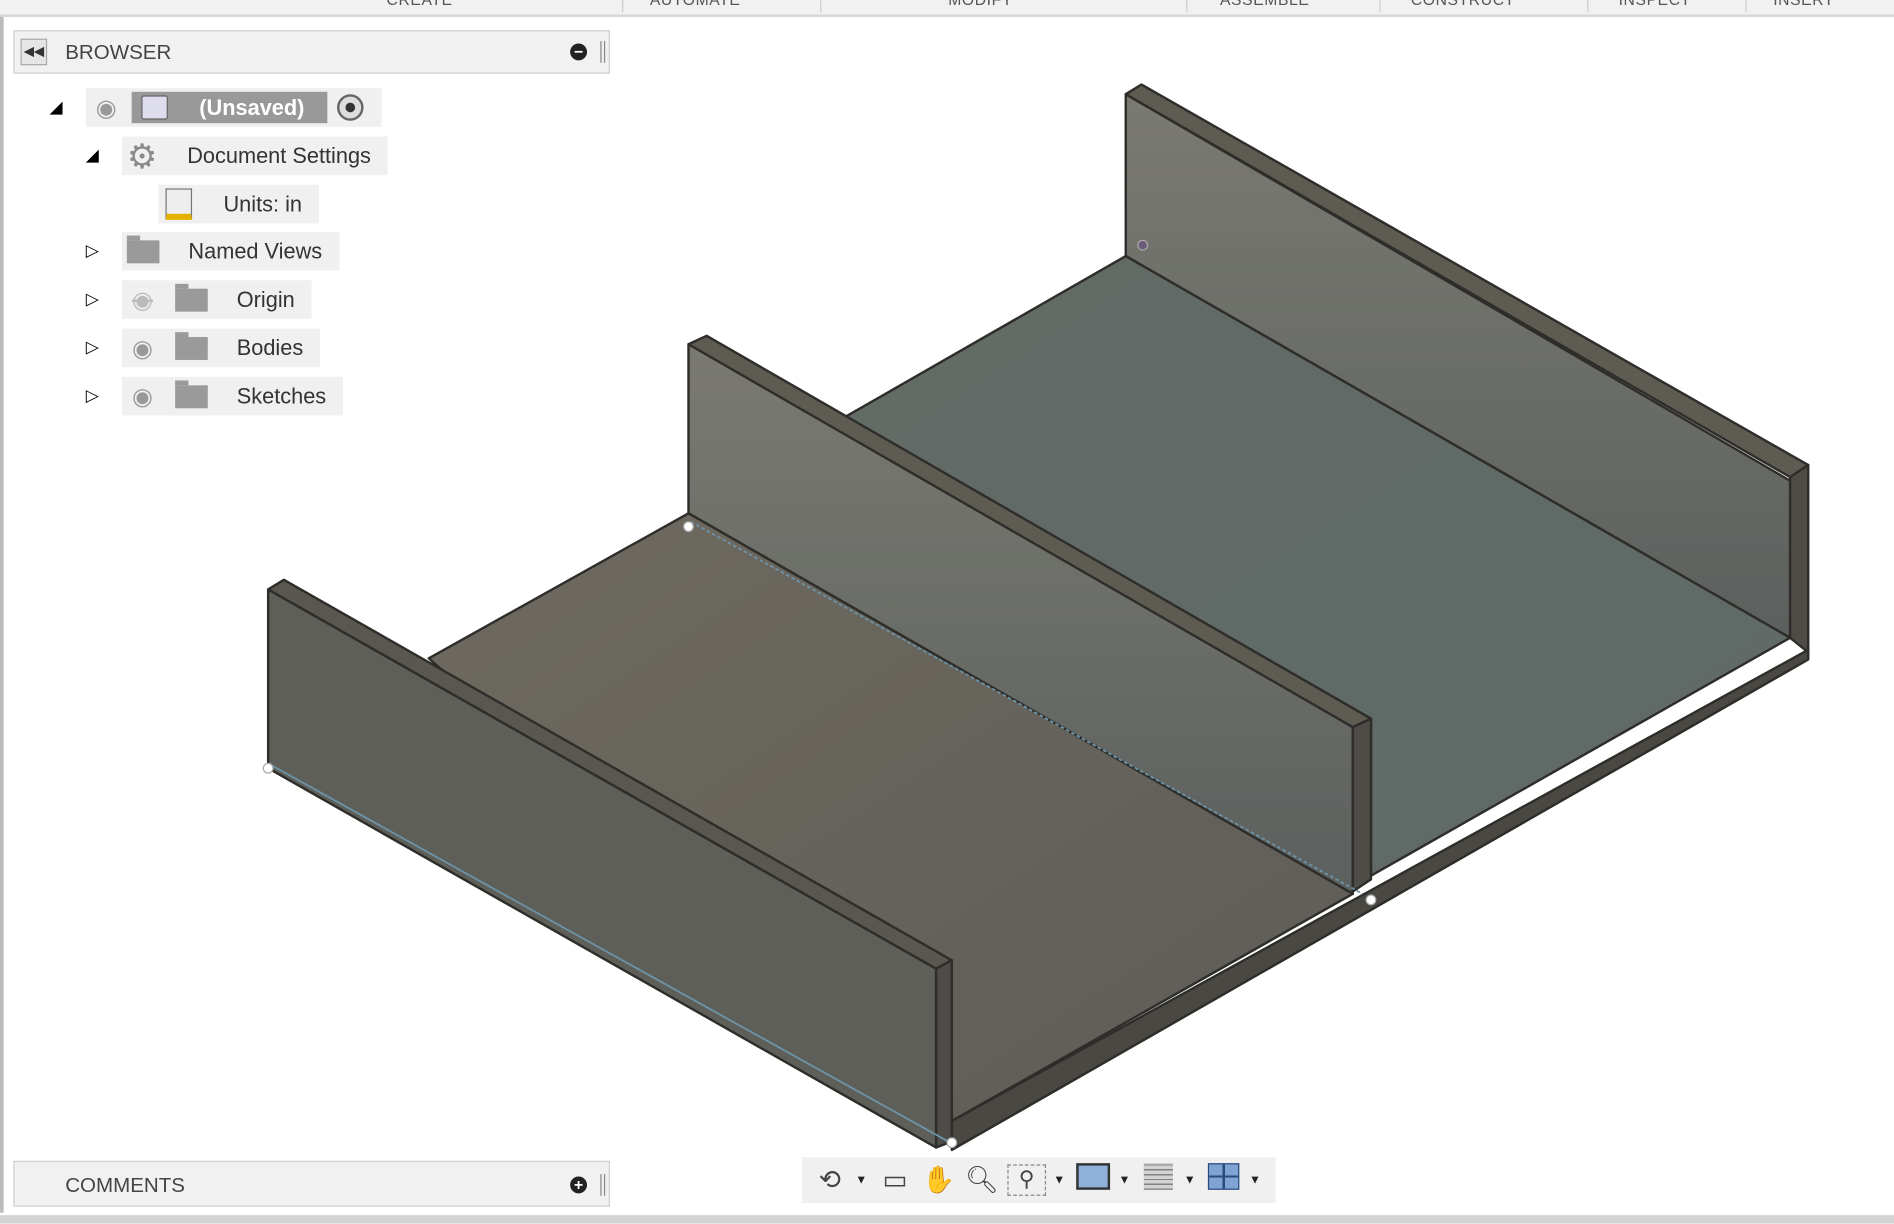  What do you see at coordinates (938, 1179) in the screenshot?
I see `pan-icon: ✋` at bounding box center [938, 1179].